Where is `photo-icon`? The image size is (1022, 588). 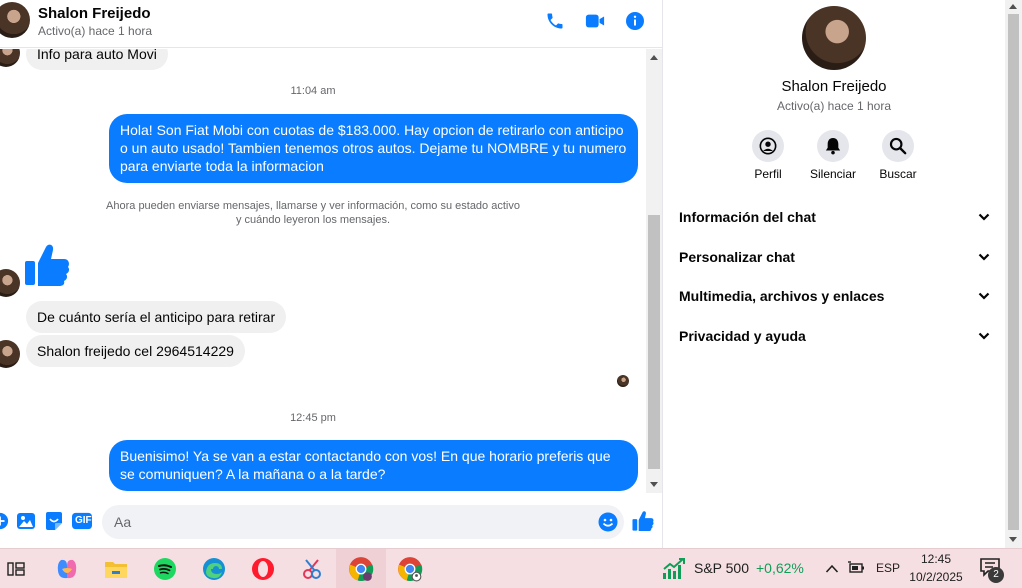
photo-icon is located at coordinates (26, 521).